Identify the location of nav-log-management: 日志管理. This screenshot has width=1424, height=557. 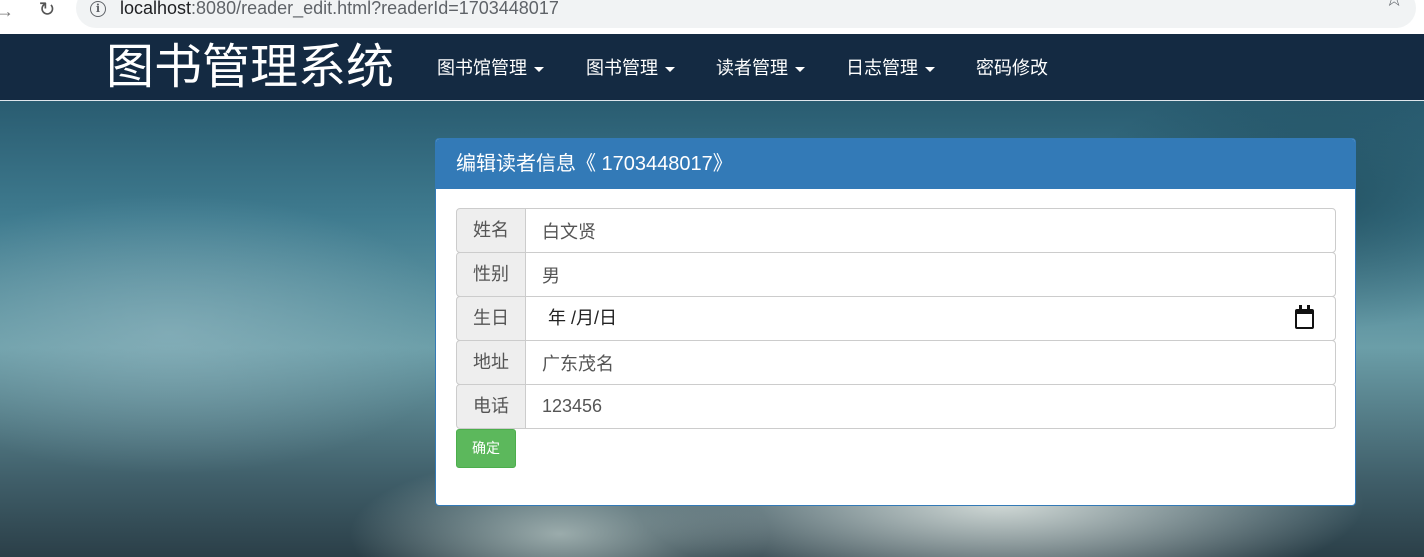
(890, 68).